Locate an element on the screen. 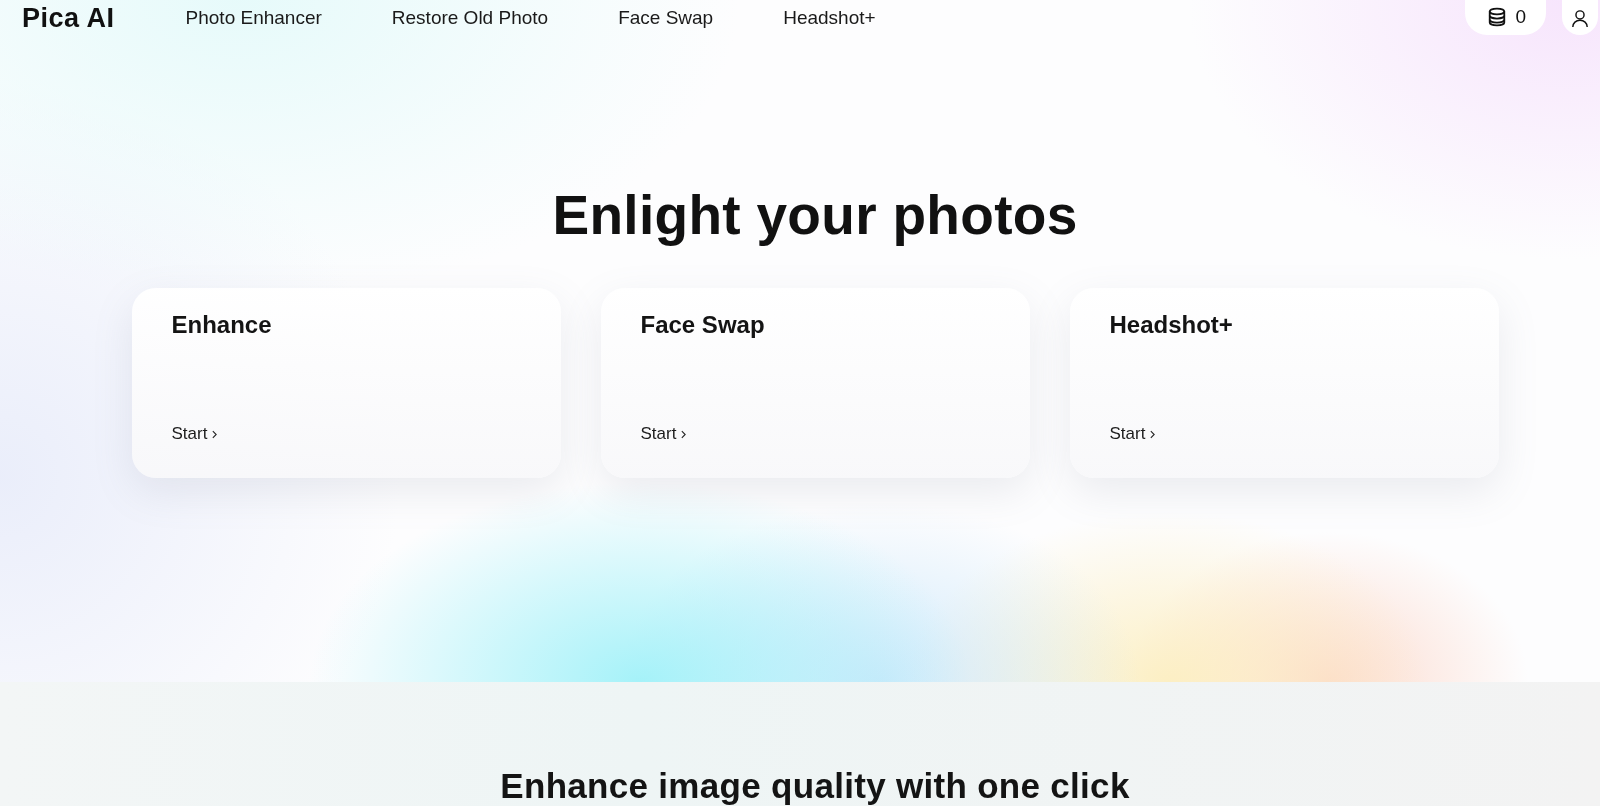 The height and width of the screenshot is (806, 1600). nav-link: Headshot+ is located at coordinates (829, 18).